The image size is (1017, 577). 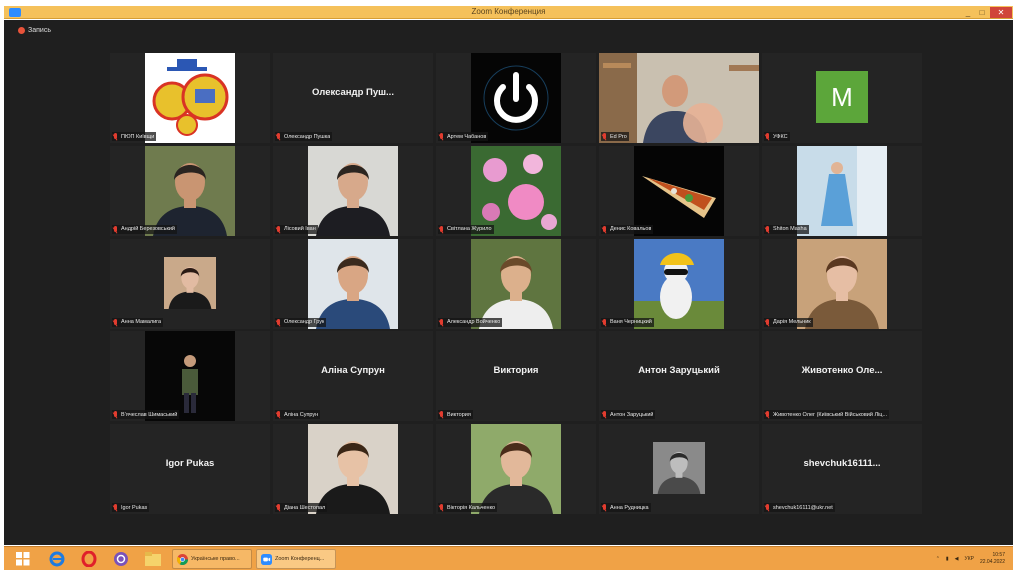 What do you see at coordinates (508, 12) in the screenshot?
I see `window-titlebar: Zoom Конференция _ □ ✕` at bounding box center [508, 12].